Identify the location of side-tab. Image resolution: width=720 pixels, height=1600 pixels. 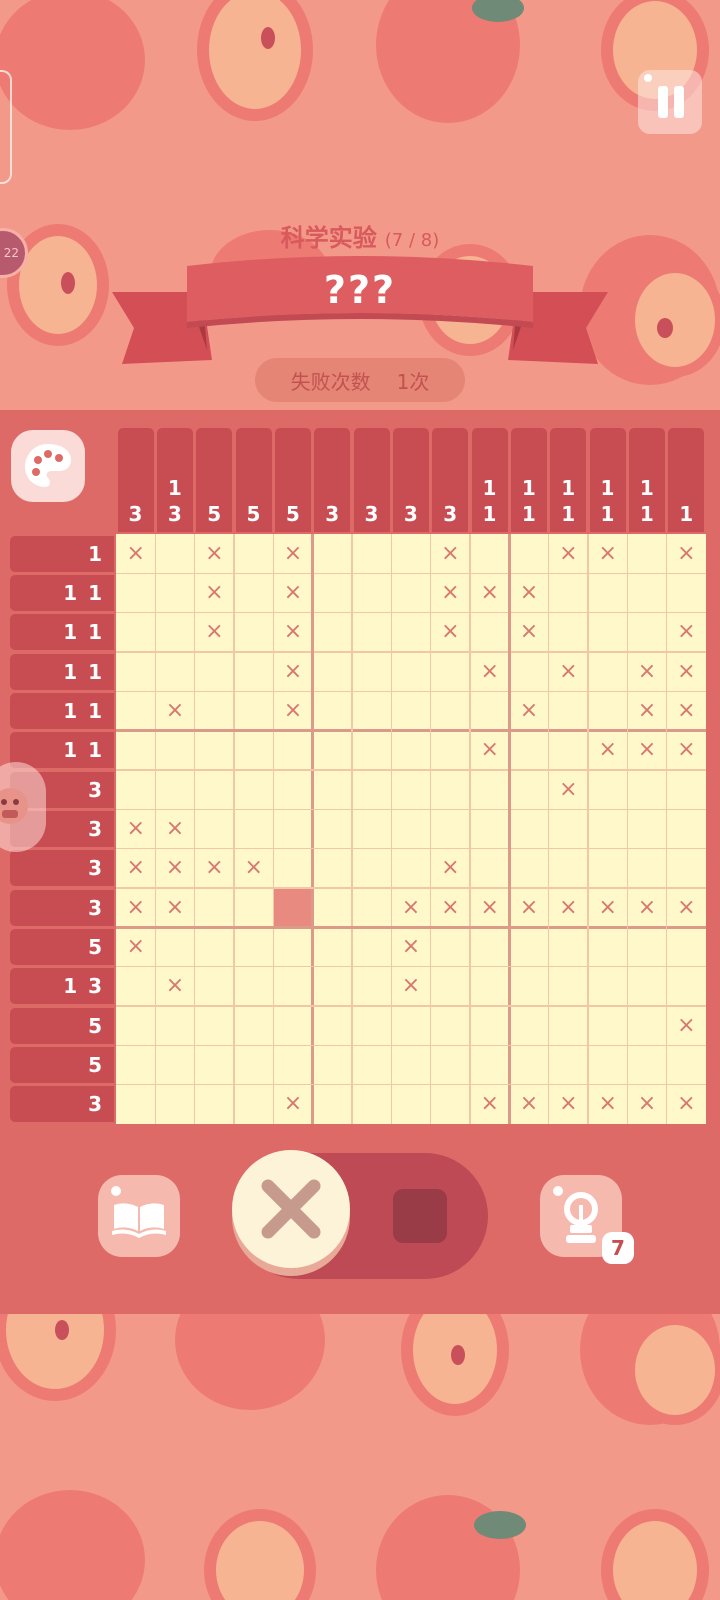
(6, 127).